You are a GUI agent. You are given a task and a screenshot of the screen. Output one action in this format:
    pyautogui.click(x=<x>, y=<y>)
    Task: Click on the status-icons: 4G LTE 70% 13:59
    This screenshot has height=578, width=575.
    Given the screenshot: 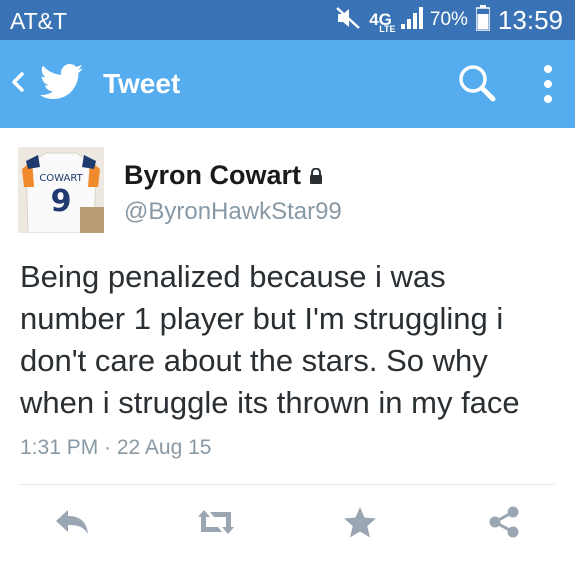 What is the action you would take?
    pyautogui.click(x=445, y=20)
    